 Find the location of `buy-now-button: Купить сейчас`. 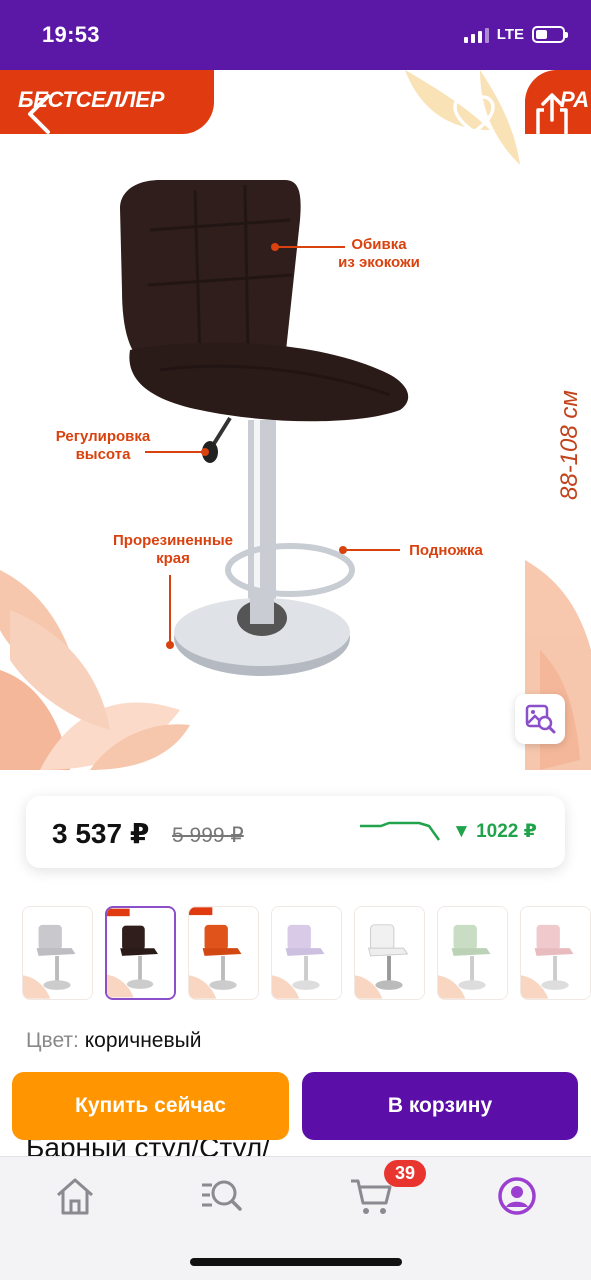

buy-now-button: Купить сейчас is located at coordinates (150, 1106).